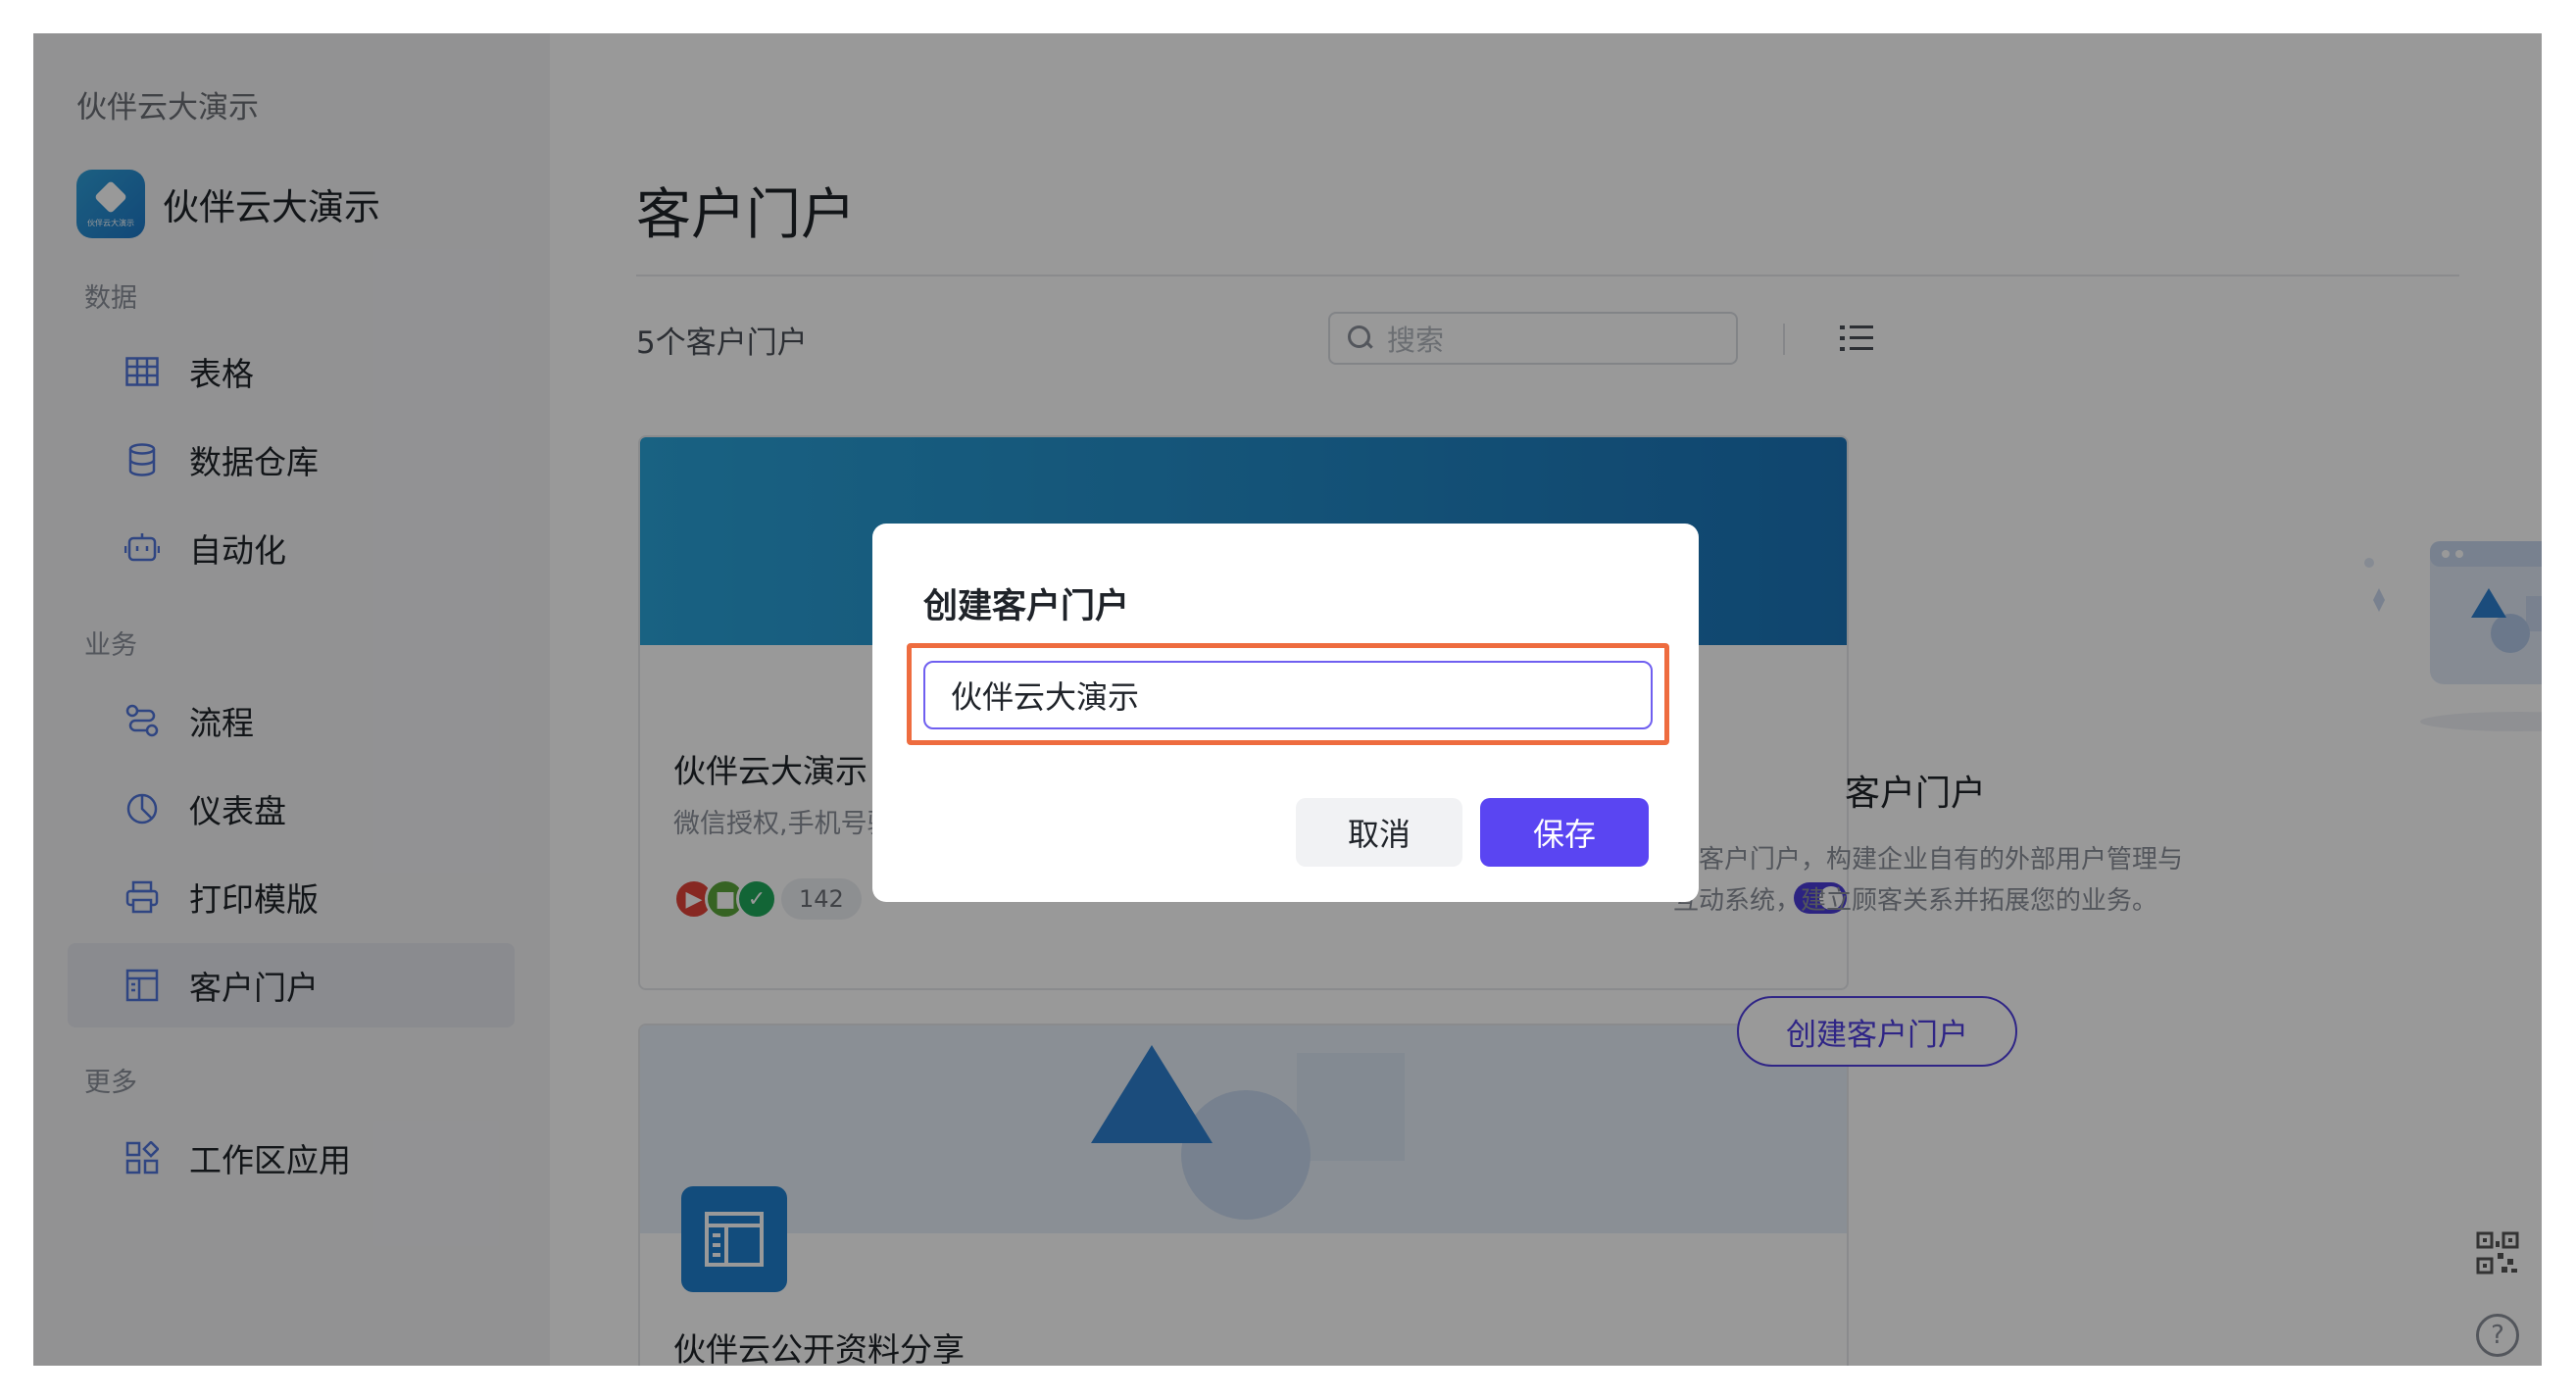 This screenshot has width=2576, height=1400. I want to click on cancel-button: 取消, so click(1379, 832).